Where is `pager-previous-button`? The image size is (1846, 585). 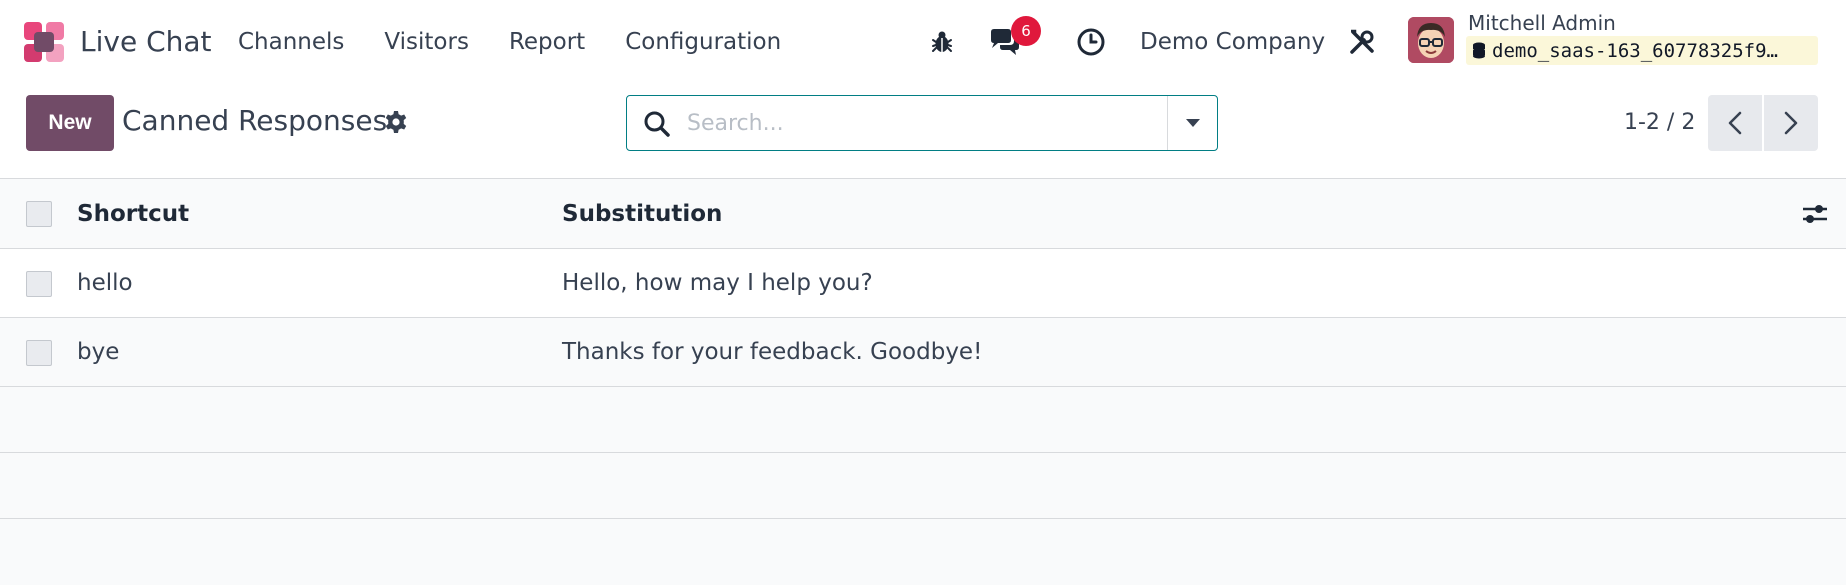 pager-previous-button is located at coordinates (1735, 123).